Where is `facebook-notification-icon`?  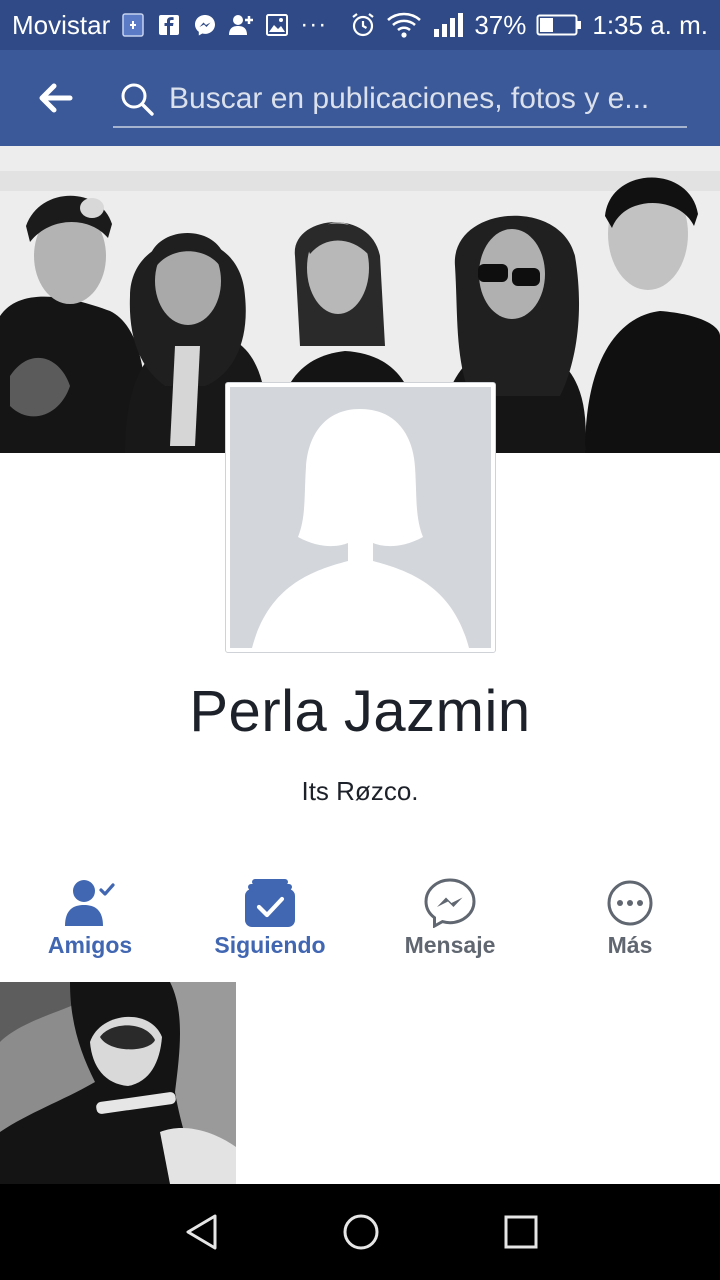
facebook-notification-icon is located at coordinates (169, 25).